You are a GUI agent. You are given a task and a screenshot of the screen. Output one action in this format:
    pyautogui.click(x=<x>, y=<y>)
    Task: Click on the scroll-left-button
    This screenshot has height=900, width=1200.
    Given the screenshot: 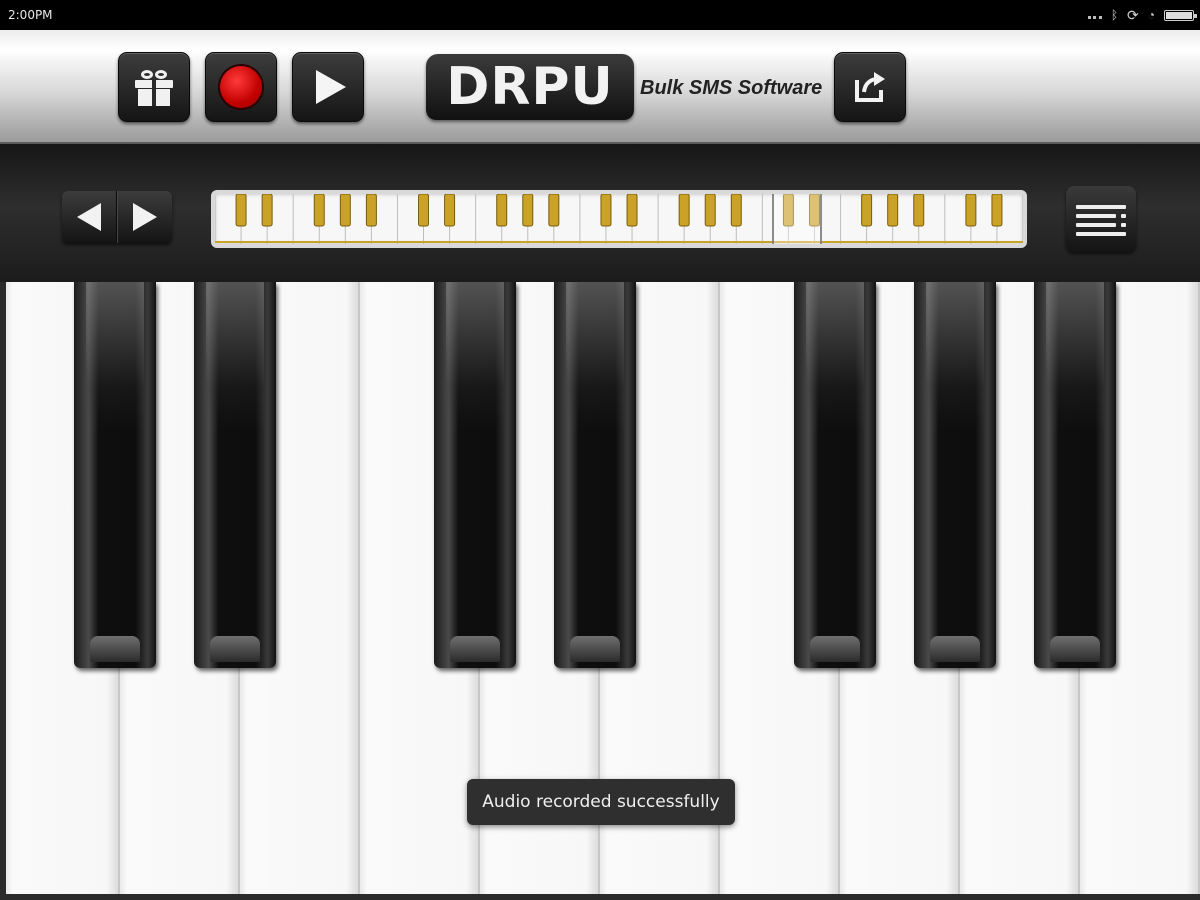 What is the action you would take?
    pyautogui.click(x=89, y=217)
    